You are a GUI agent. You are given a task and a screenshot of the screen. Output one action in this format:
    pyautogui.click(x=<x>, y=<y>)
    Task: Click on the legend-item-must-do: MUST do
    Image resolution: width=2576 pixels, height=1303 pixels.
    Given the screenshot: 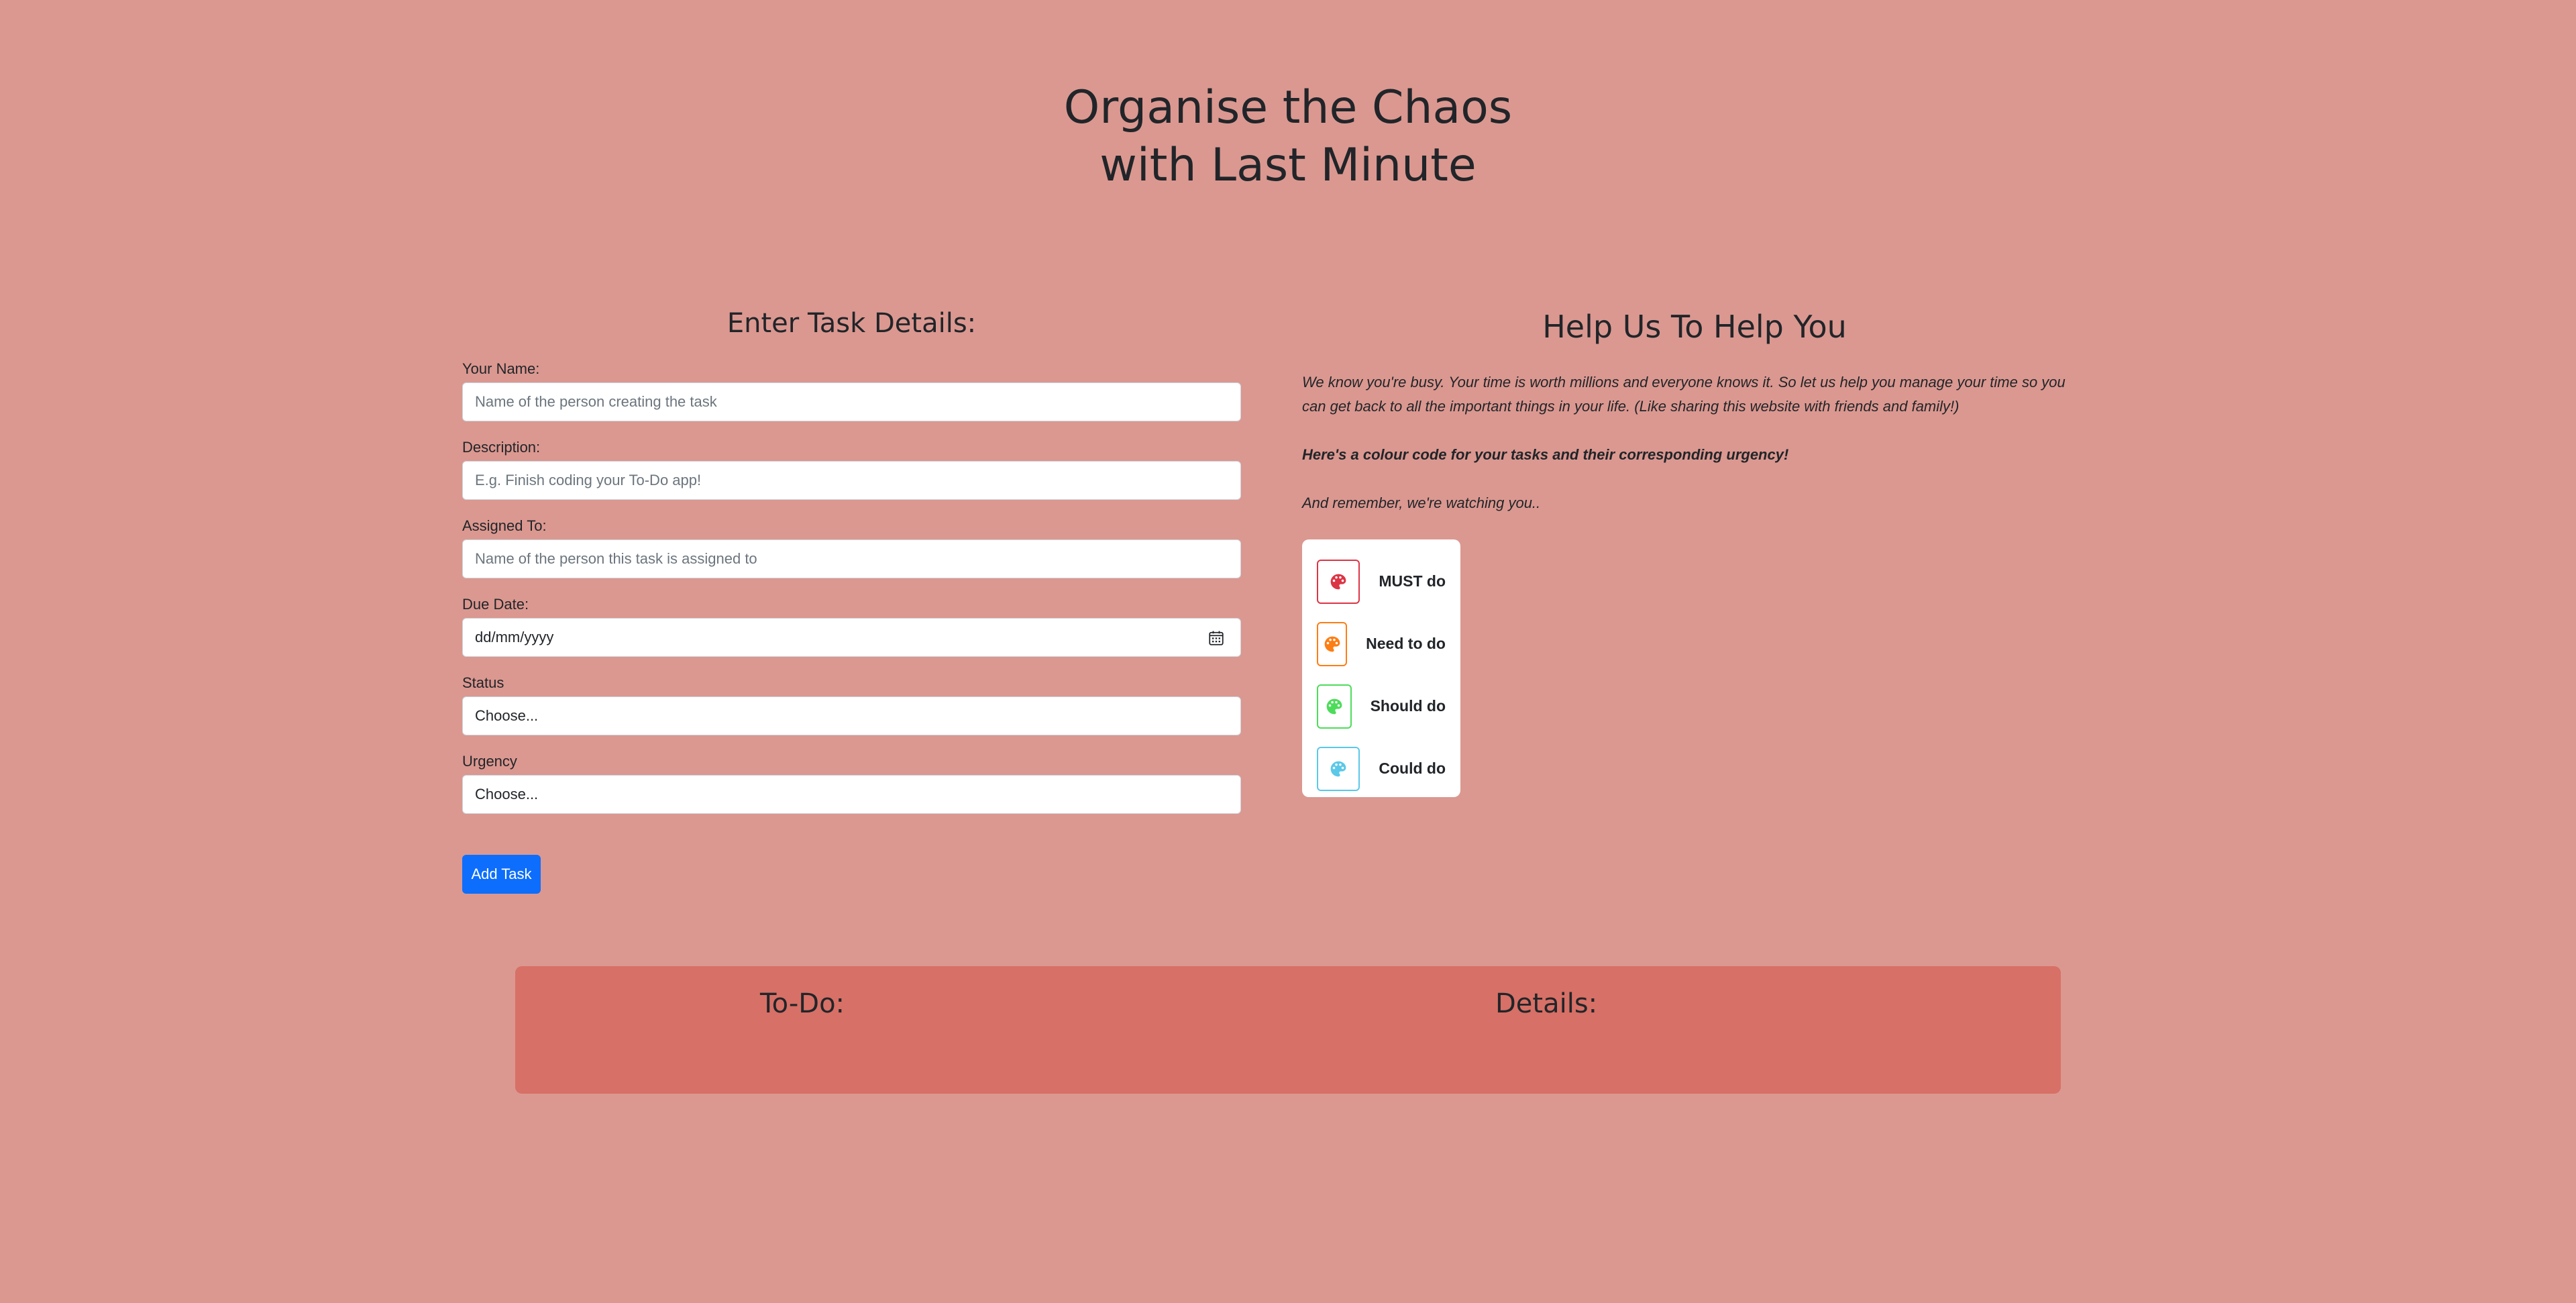 What is the action you would take?
    pyautogui.click(x=1381, y=581)
    